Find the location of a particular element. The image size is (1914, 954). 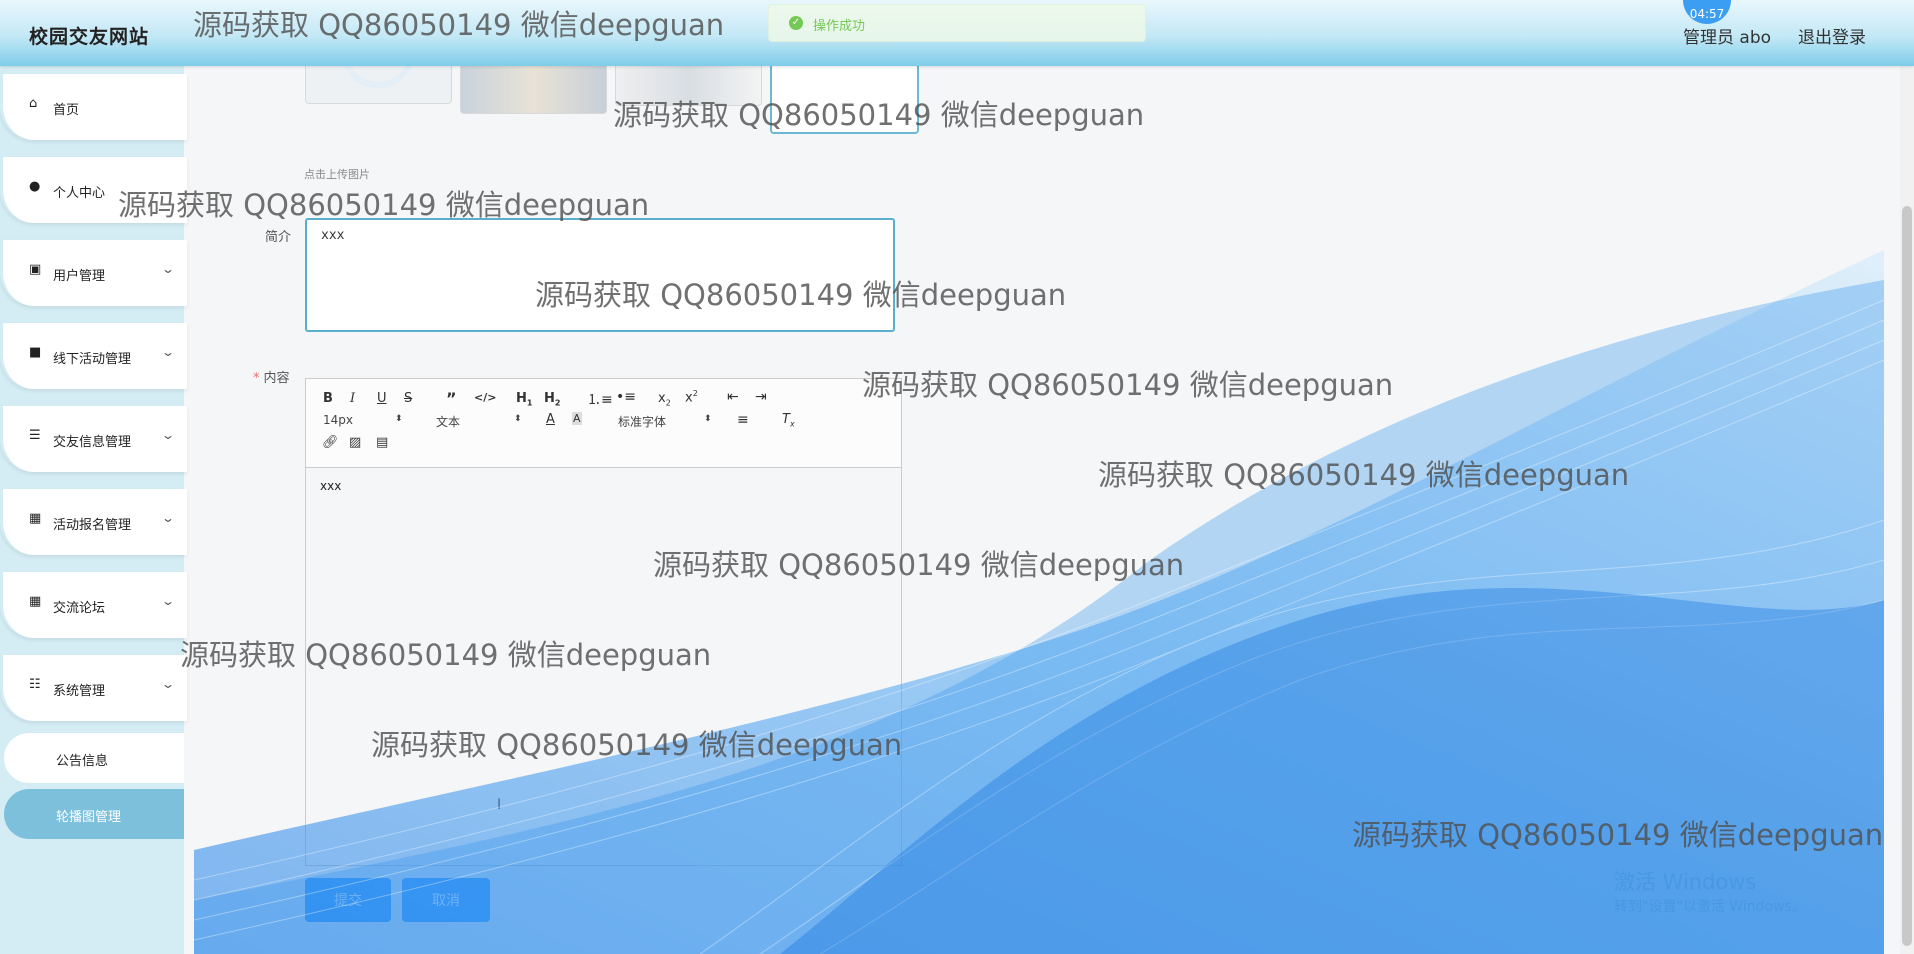

text-cursor-icon: I is located at coordinates (499, 805).